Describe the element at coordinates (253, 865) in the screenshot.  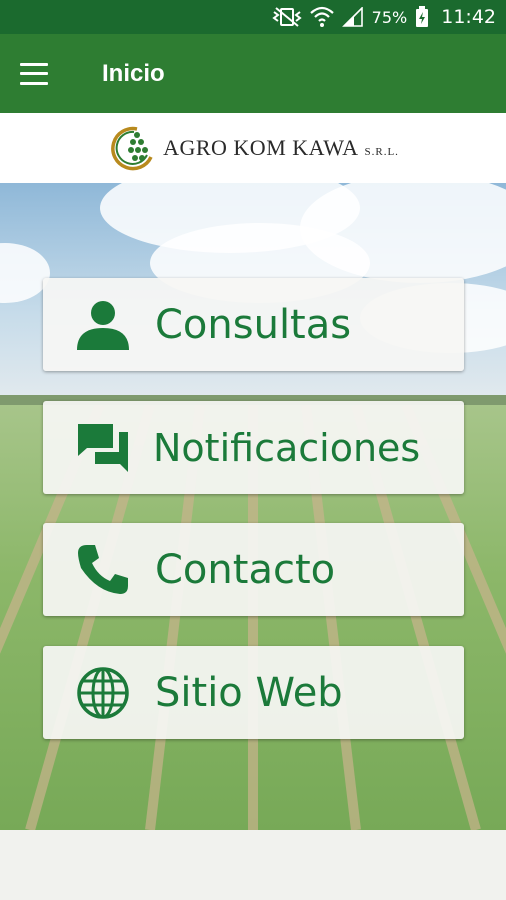
I see `footer-area` at that location.